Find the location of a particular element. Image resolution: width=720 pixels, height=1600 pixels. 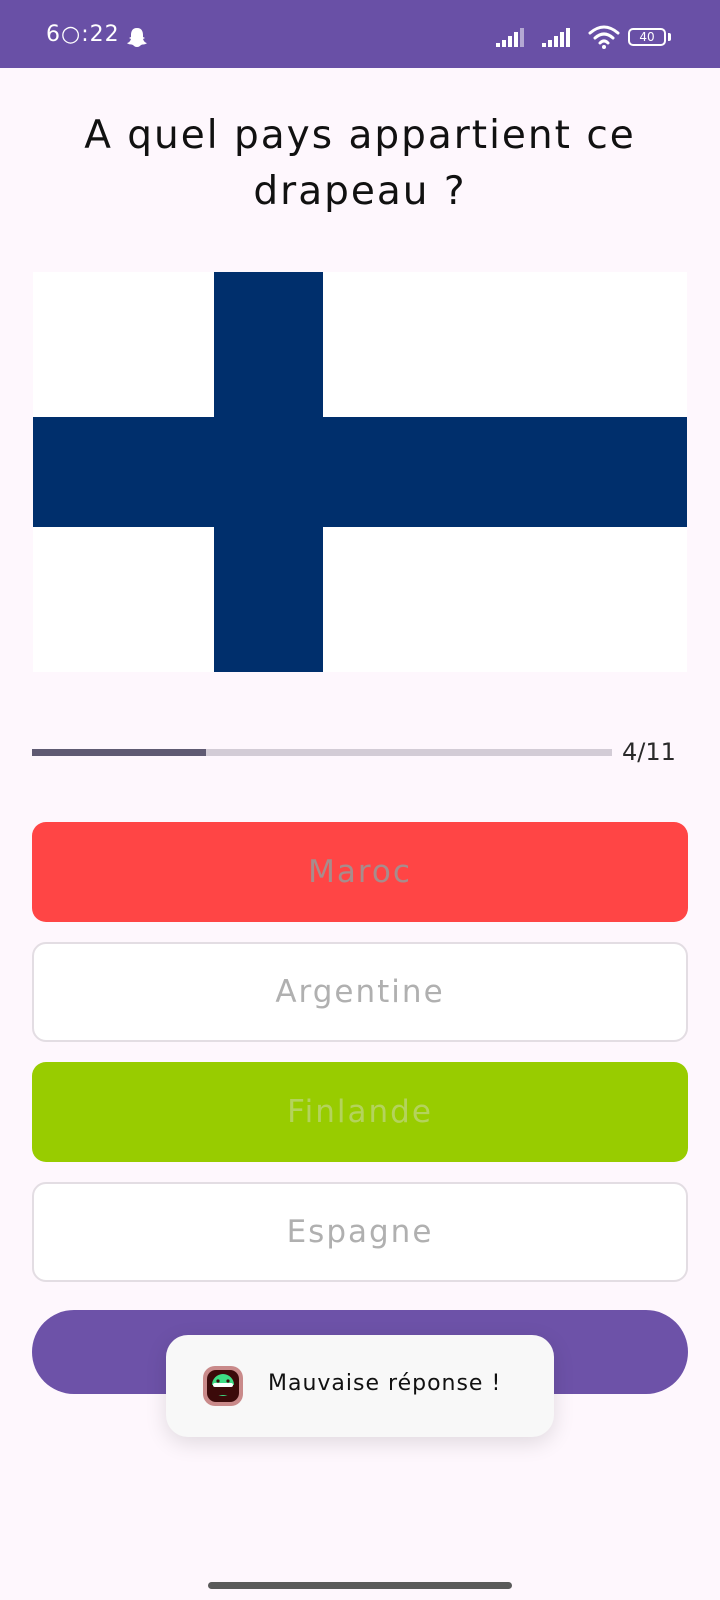

toast: Mauvaise réponse ! is located at coordinates (360, 1386).